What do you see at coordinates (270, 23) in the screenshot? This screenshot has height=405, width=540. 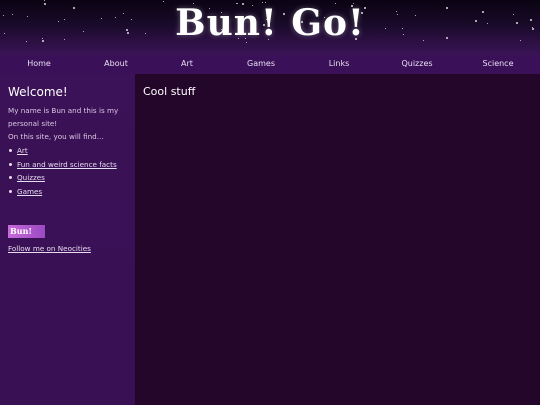 I see `site-logo: Bun! Go!` at bounding box center [270, 23].